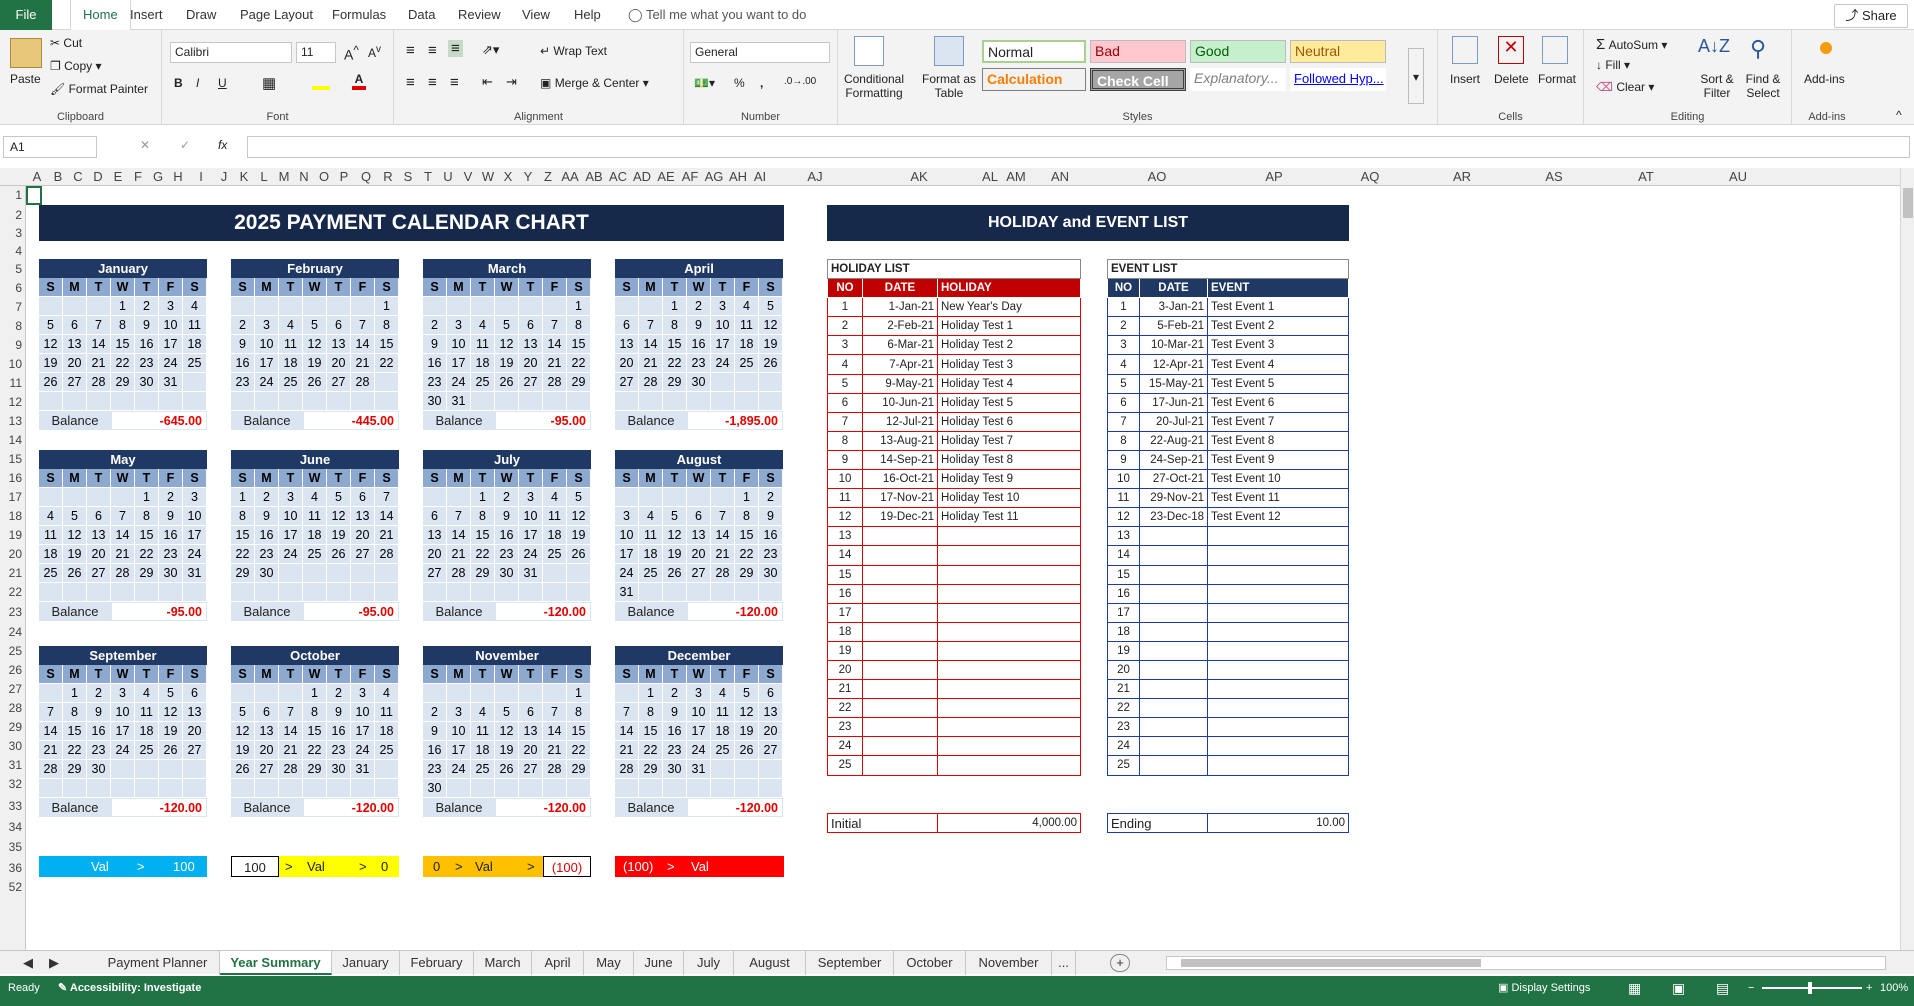 Image resolution: width=1914 pixels, height=1006 pixels. What do you see at coordinates (1646, 177) in the screenshot?
I see `column-header-at: AT` at bounding box center [1646, 177].